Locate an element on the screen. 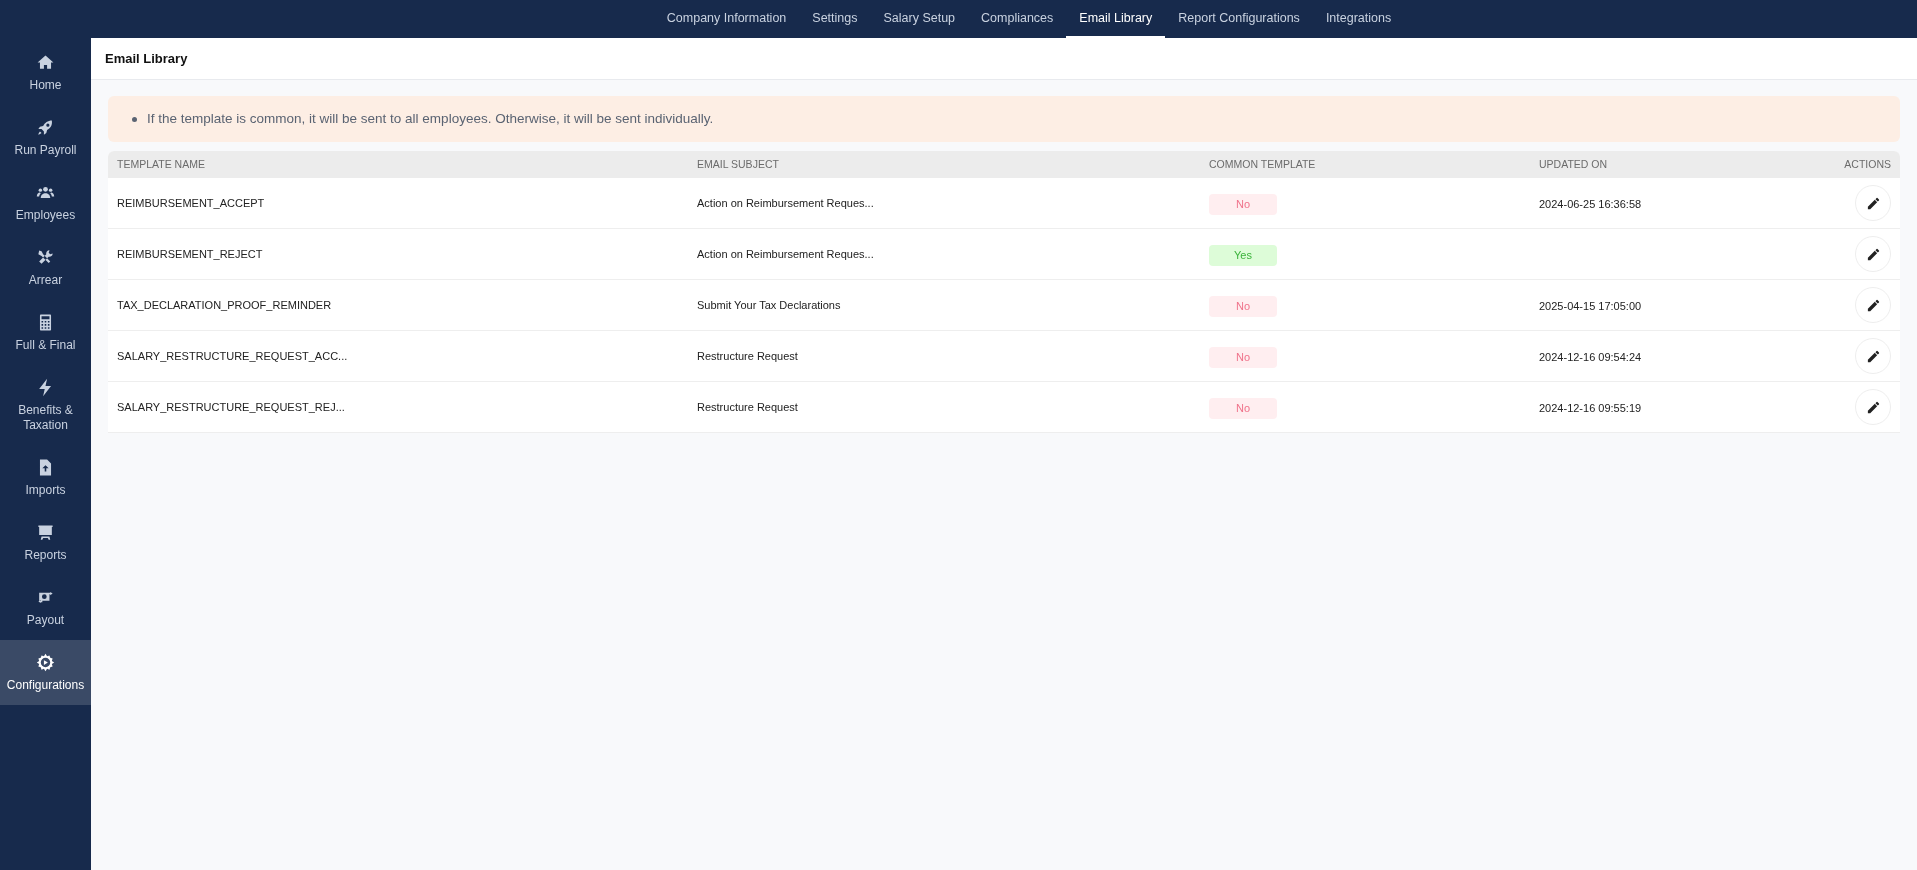  chart-board-icon is located at coordinates (45, 532).